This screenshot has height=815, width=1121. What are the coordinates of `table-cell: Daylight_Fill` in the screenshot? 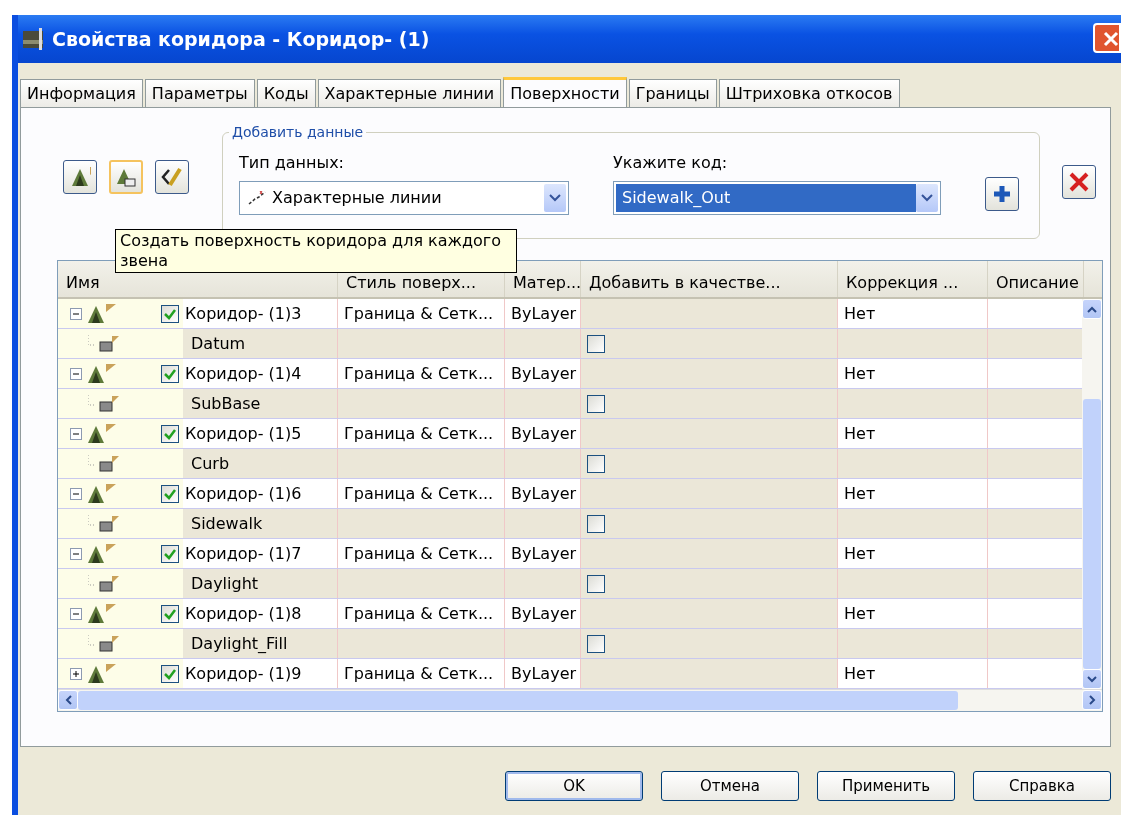 It's located at (260, 643).